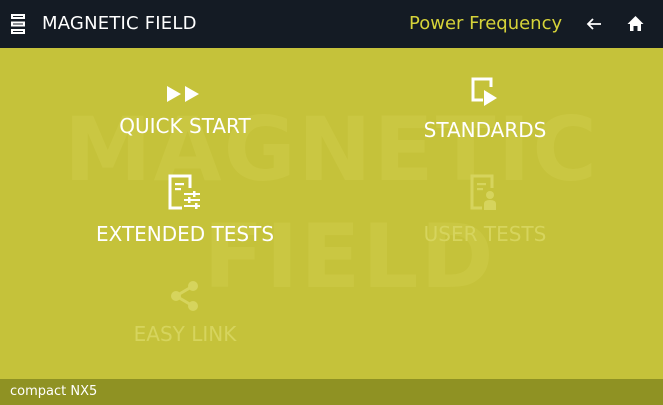 The width and height of the screenshot is (663, 405). I want to click on page-title: MAGNETIC FIELD, so click(119, 23).